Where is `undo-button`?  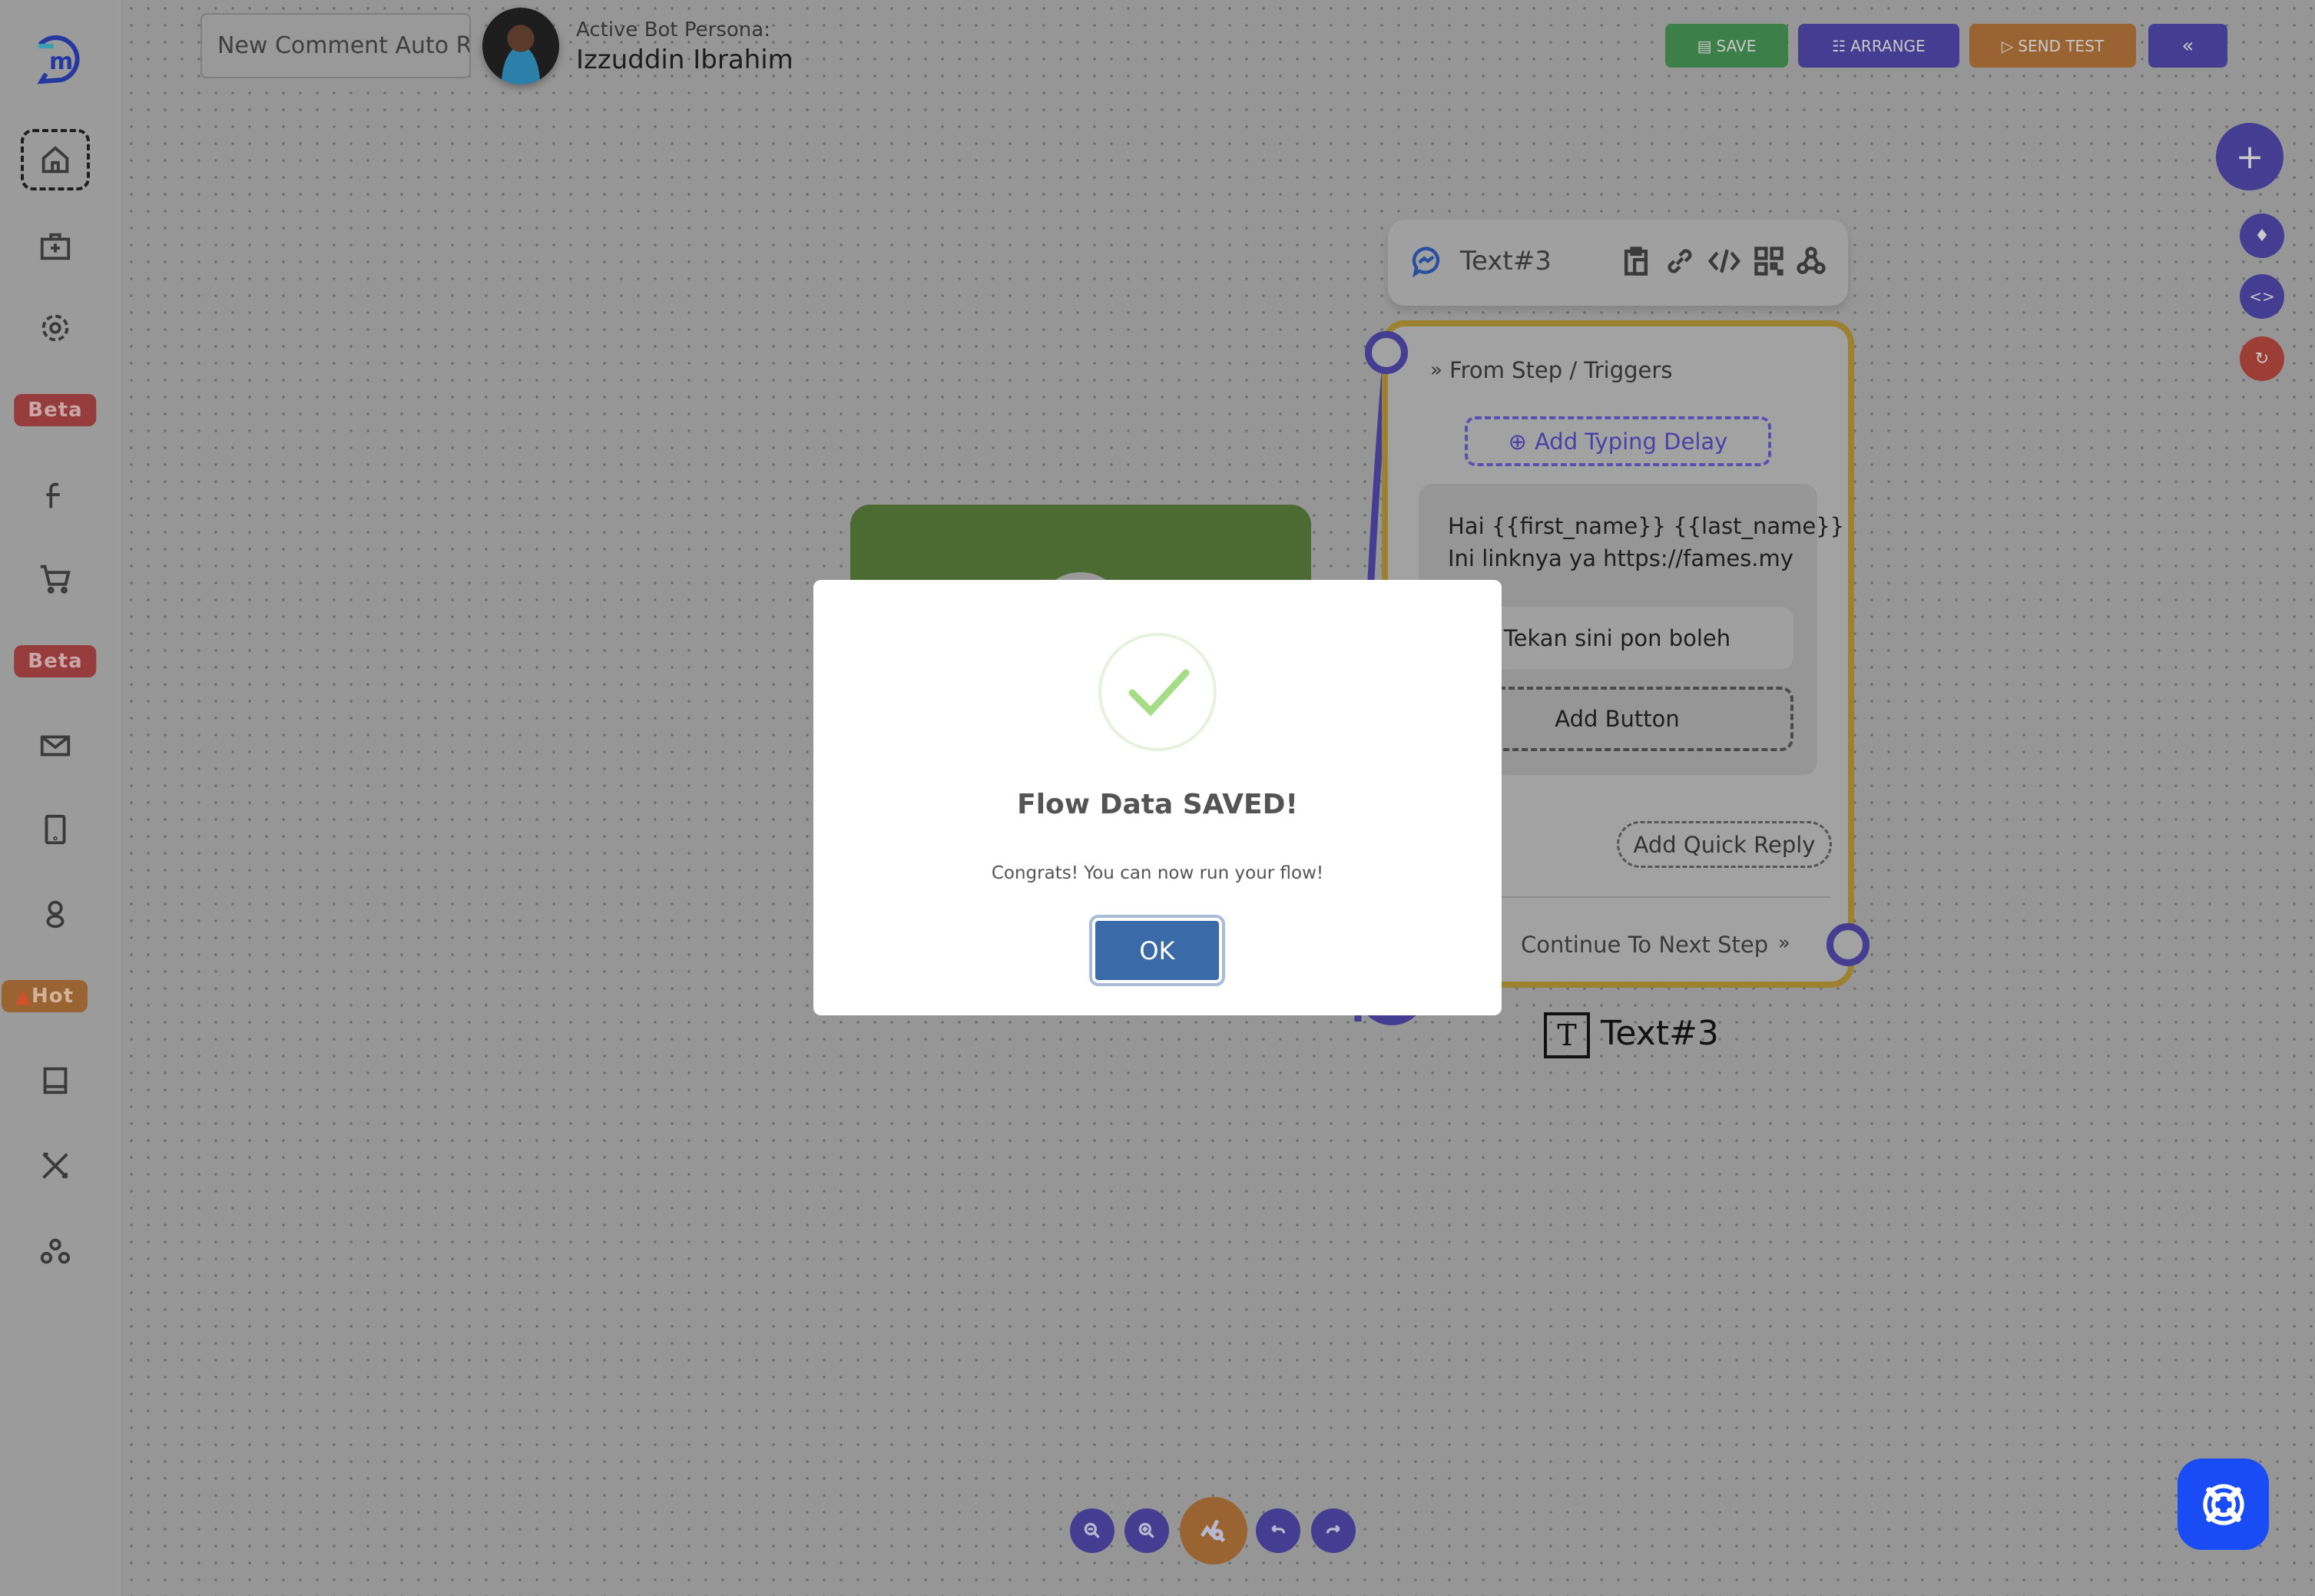 undo-button is located at coordinates (1278, 1530).